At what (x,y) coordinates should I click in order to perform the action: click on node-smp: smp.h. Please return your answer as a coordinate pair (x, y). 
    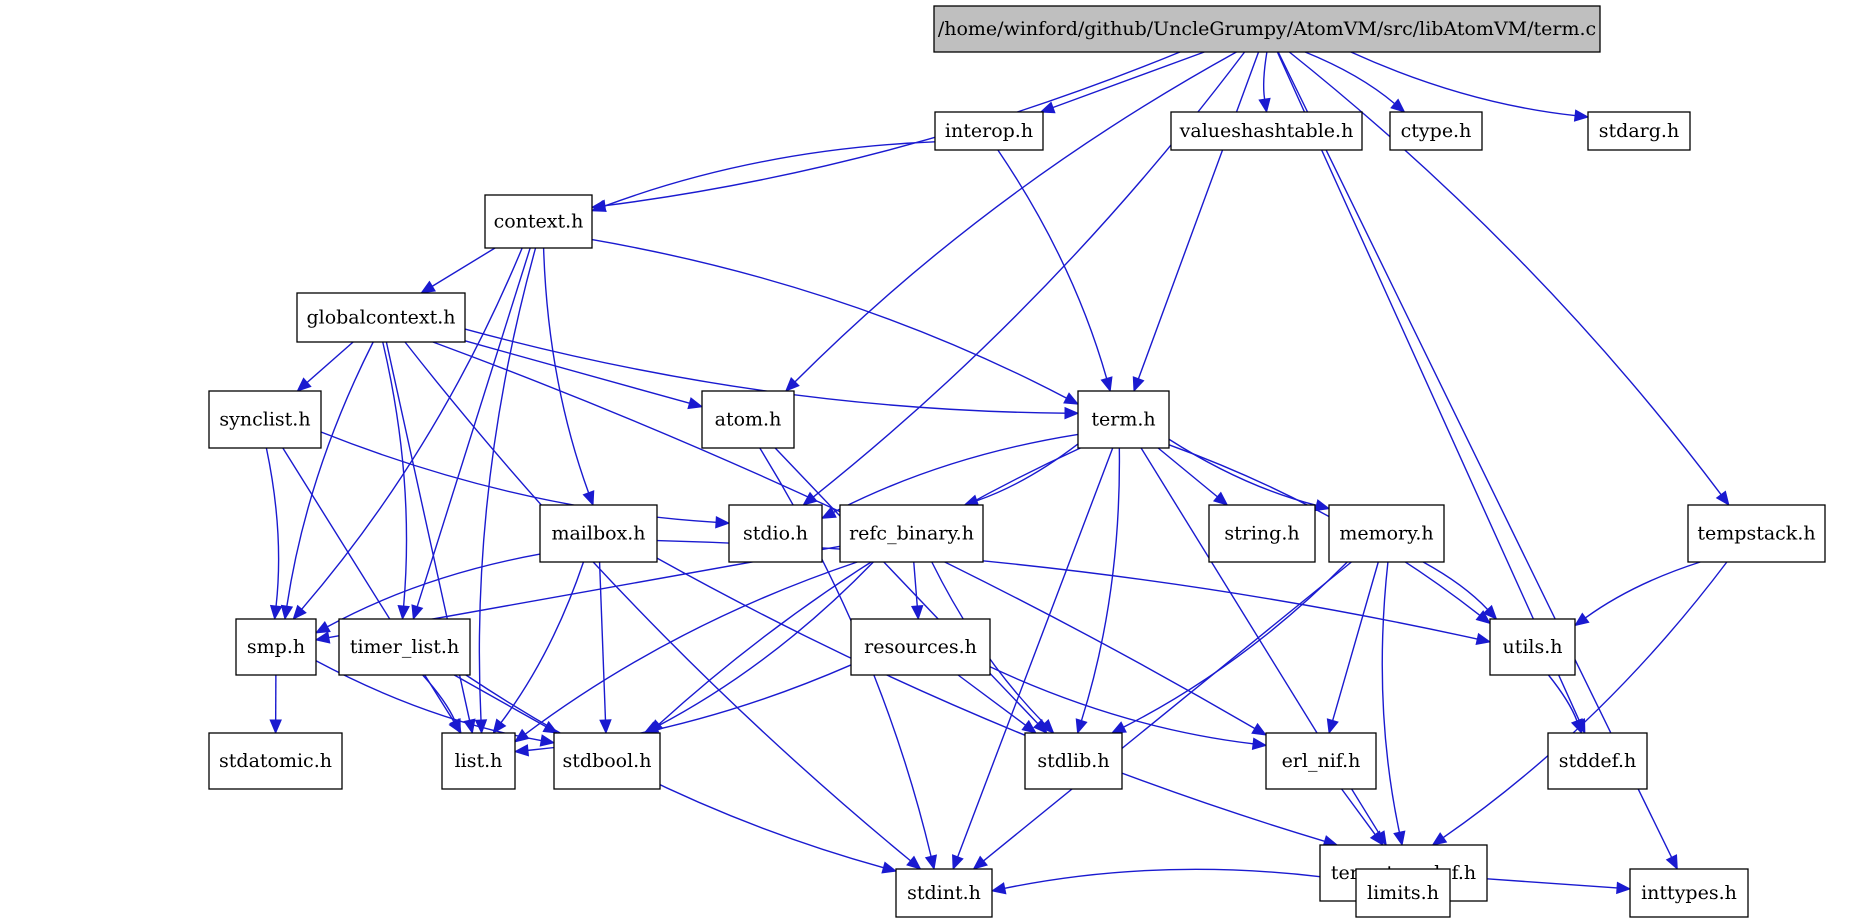
    Looking at the image, I should click on (276, 647).